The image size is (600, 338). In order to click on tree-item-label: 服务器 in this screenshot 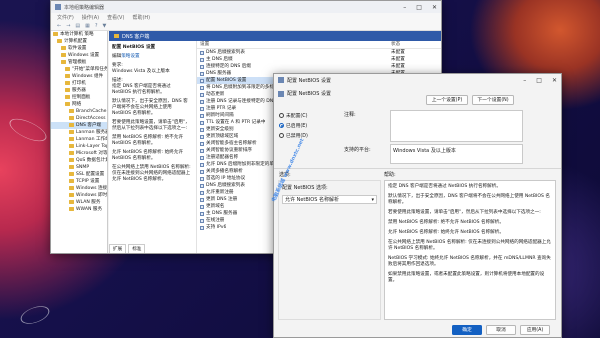, I will do `click(79, 90)`.